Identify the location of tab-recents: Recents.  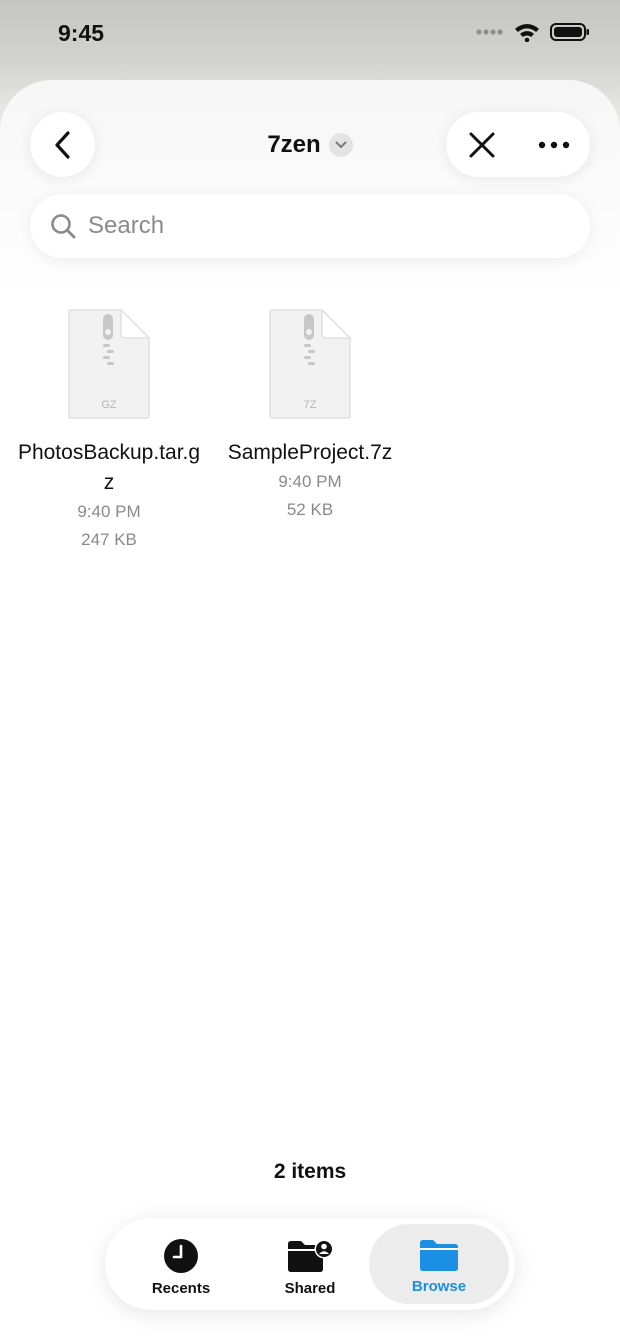
(181, 1264).